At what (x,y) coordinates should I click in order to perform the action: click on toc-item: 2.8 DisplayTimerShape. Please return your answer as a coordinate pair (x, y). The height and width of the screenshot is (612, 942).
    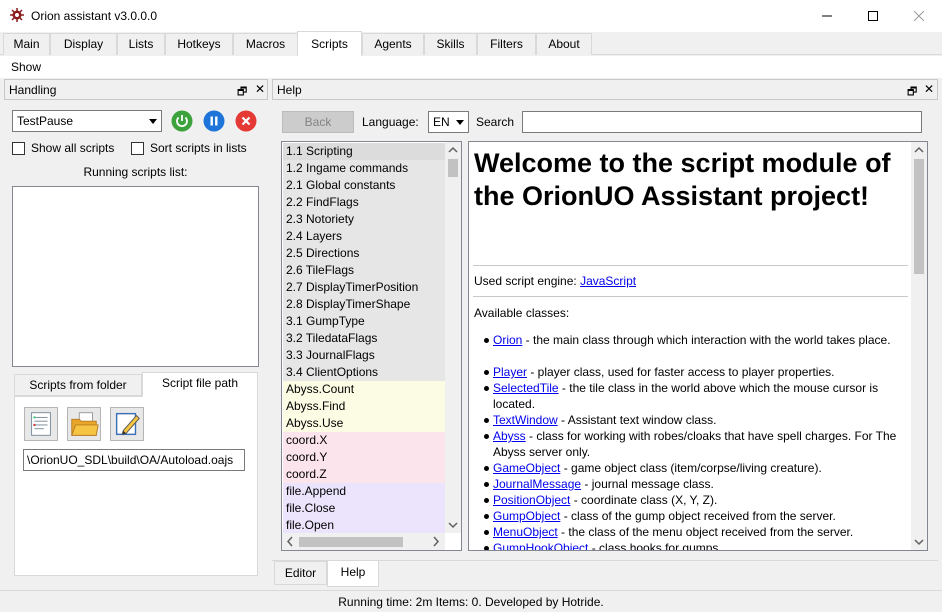
    Looking at the image, I should click on (364, 304).